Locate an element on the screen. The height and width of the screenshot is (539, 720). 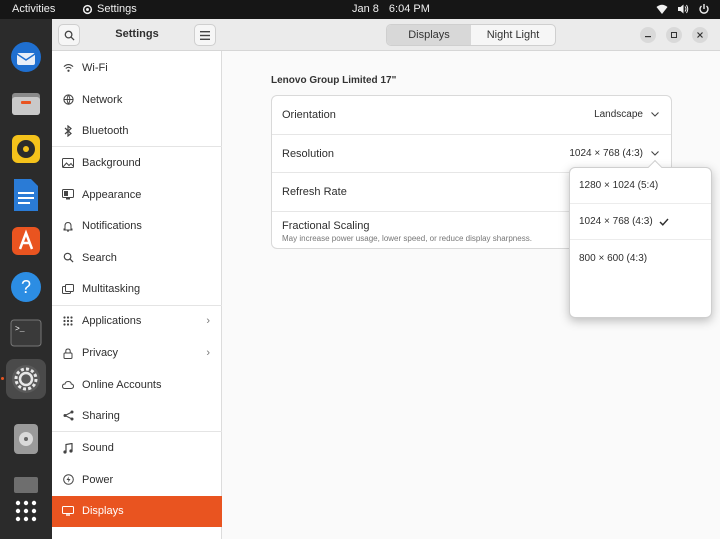
resolution-label: Resolution is located at coordinates (308, 153).